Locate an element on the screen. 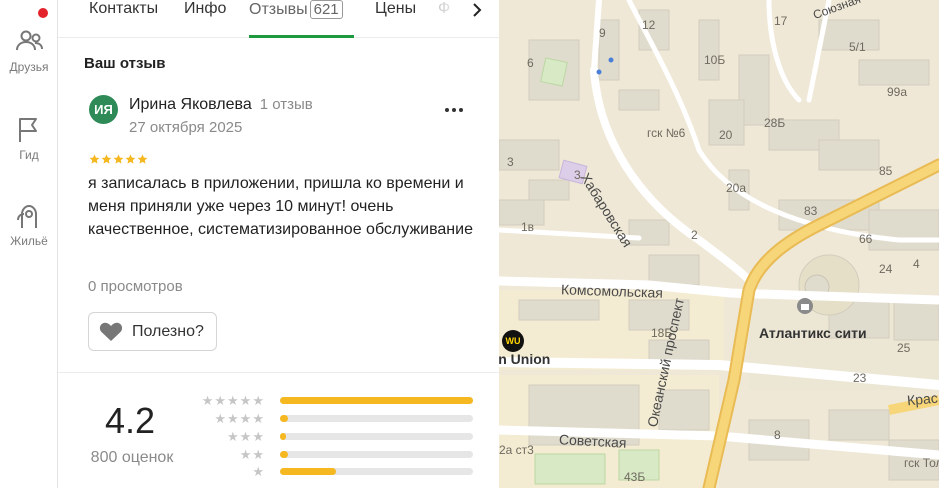 This screenshot has width=939, height=488. rail-item-label: Друзья is located at coordinates (29, 67).